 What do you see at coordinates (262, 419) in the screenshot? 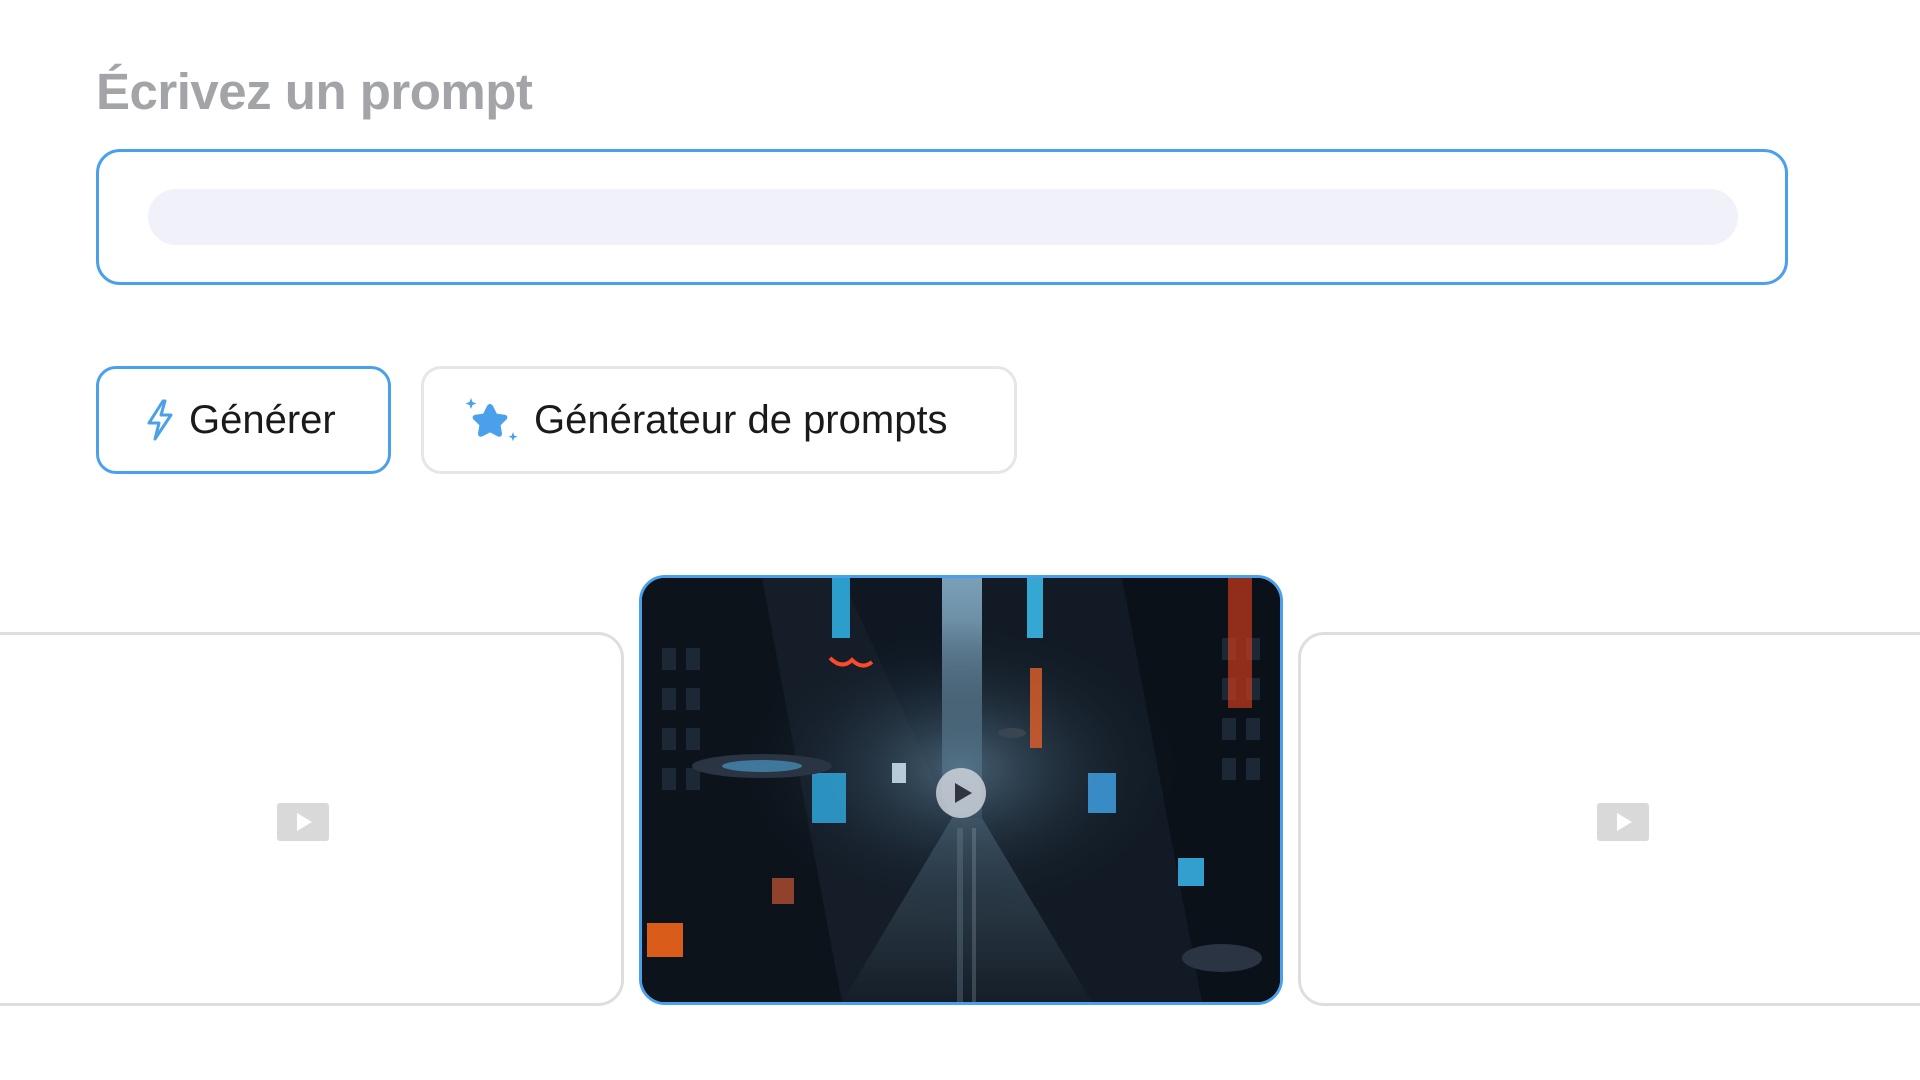
I see `generate-button-label: Générer` at bounding box center [262, 419].